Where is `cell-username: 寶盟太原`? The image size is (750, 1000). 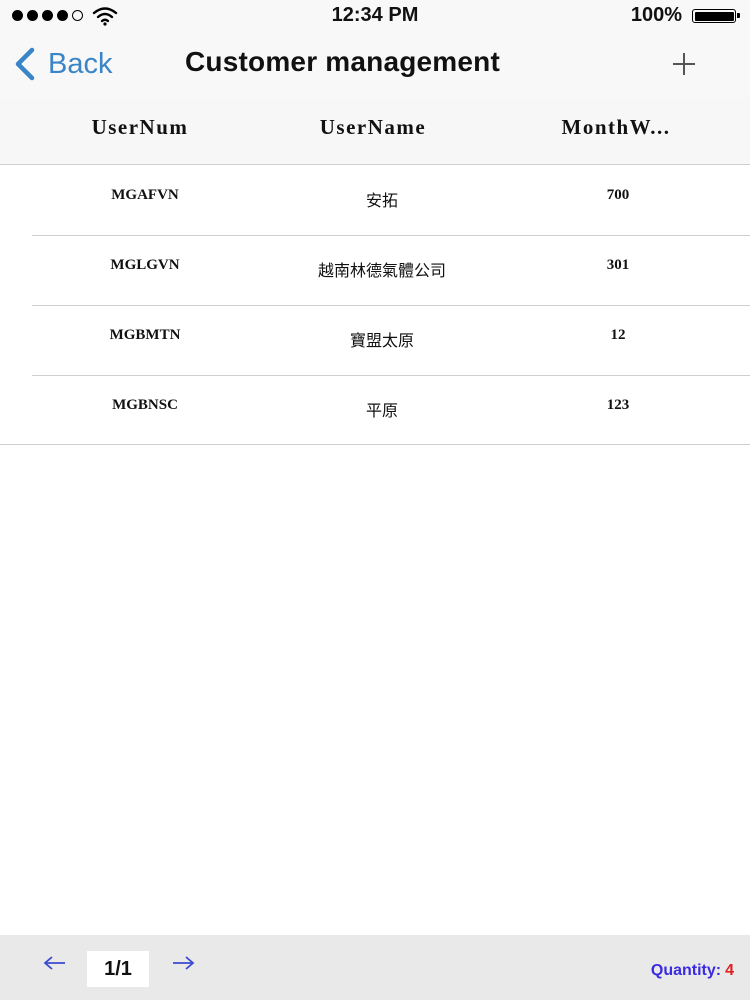 cell-username: 寶盟太原 is located at coordinates (381, 341).